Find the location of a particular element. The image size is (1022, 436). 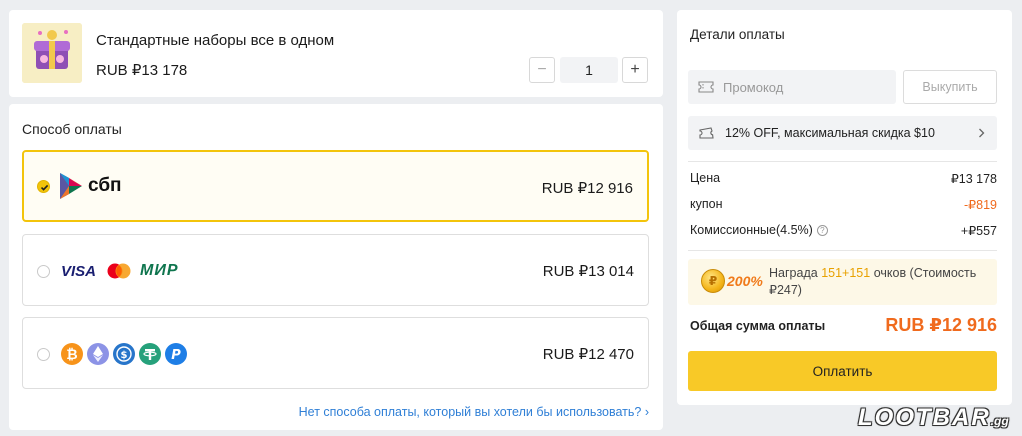

product-thumbnail is located at coordinates (52, 53).